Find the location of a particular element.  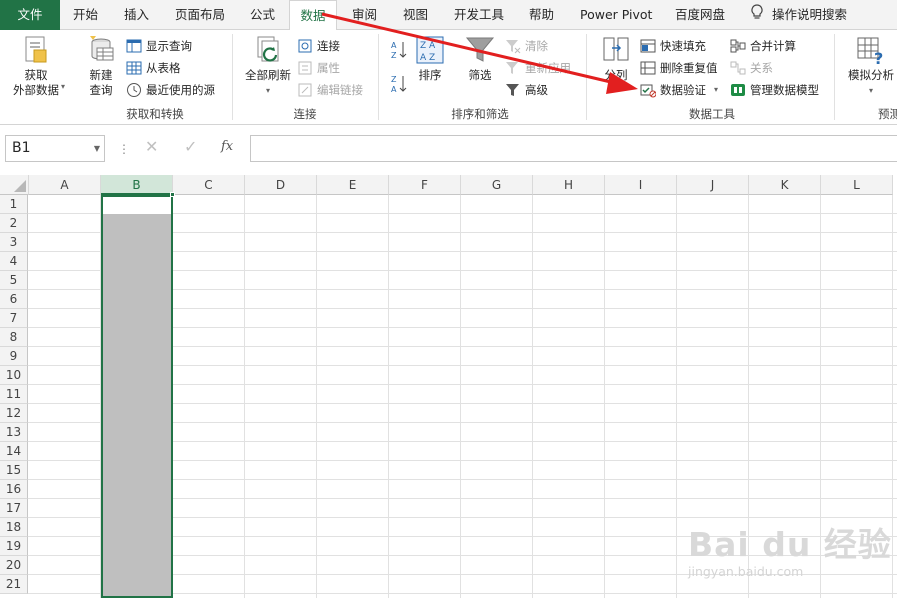

row-header-3: 3 is located at coordinates (14, 242).